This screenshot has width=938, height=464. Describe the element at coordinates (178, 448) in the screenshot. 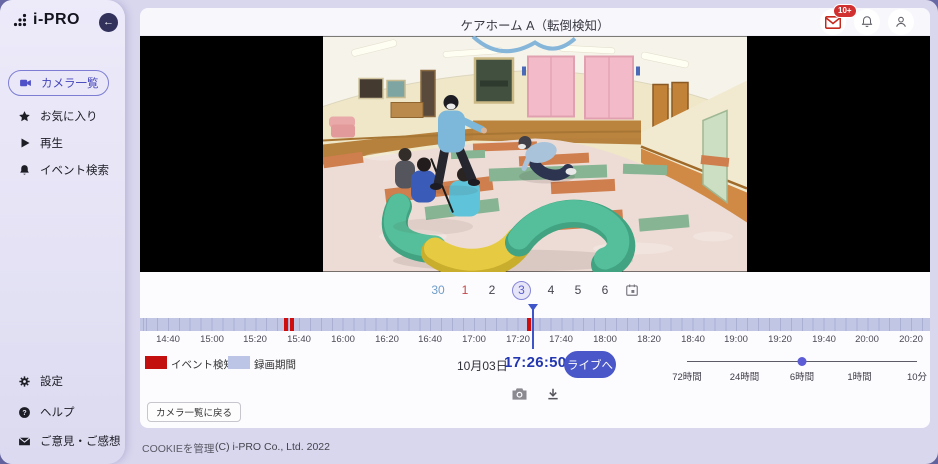

I see `cookie-manage-link: COOKIEを管理` at that location.